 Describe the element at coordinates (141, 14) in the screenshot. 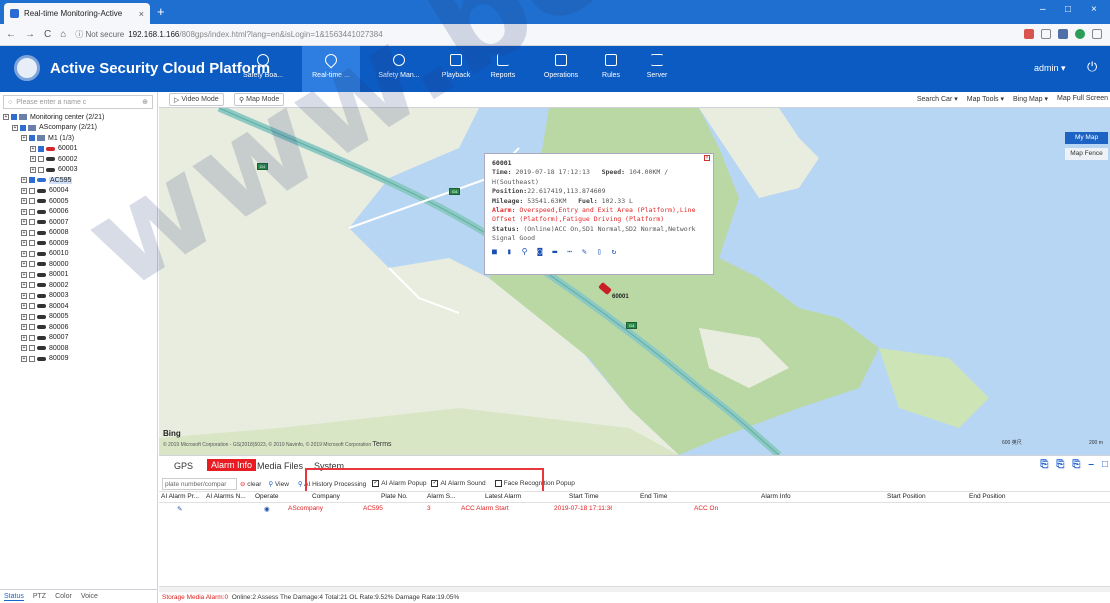

I see `tab-close-icon: ×` at that location.